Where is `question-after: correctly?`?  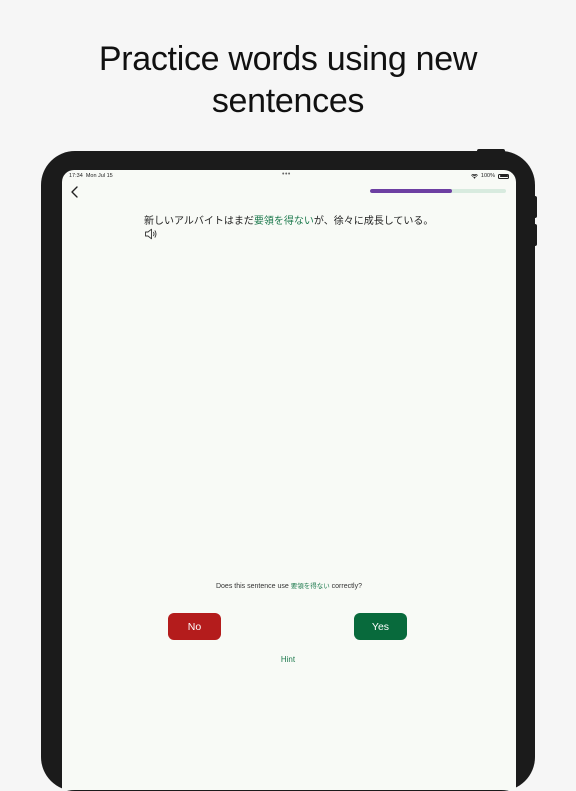
question-after: correctly? is located at coordinates (345, 586).